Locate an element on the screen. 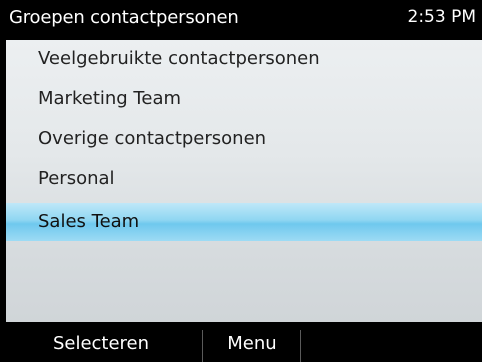  screen-title: Groepen contactpersonen is located at coordinates (124, 17).